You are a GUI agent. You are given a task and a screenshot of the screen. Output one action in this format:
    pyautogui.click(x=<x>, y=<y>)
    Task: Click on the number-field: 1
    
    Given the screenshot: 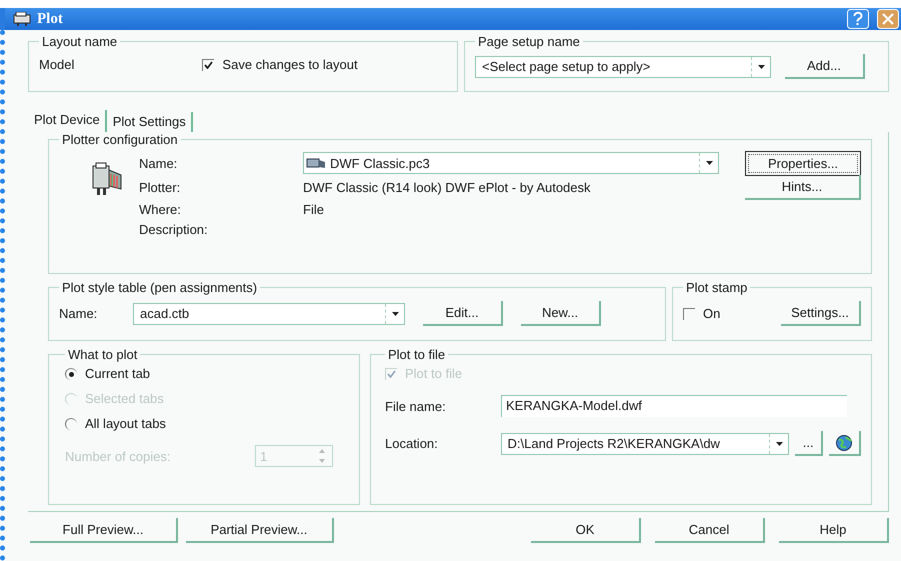 What is the action you would take?
    pyautogui.click(x=294, y=456)
    